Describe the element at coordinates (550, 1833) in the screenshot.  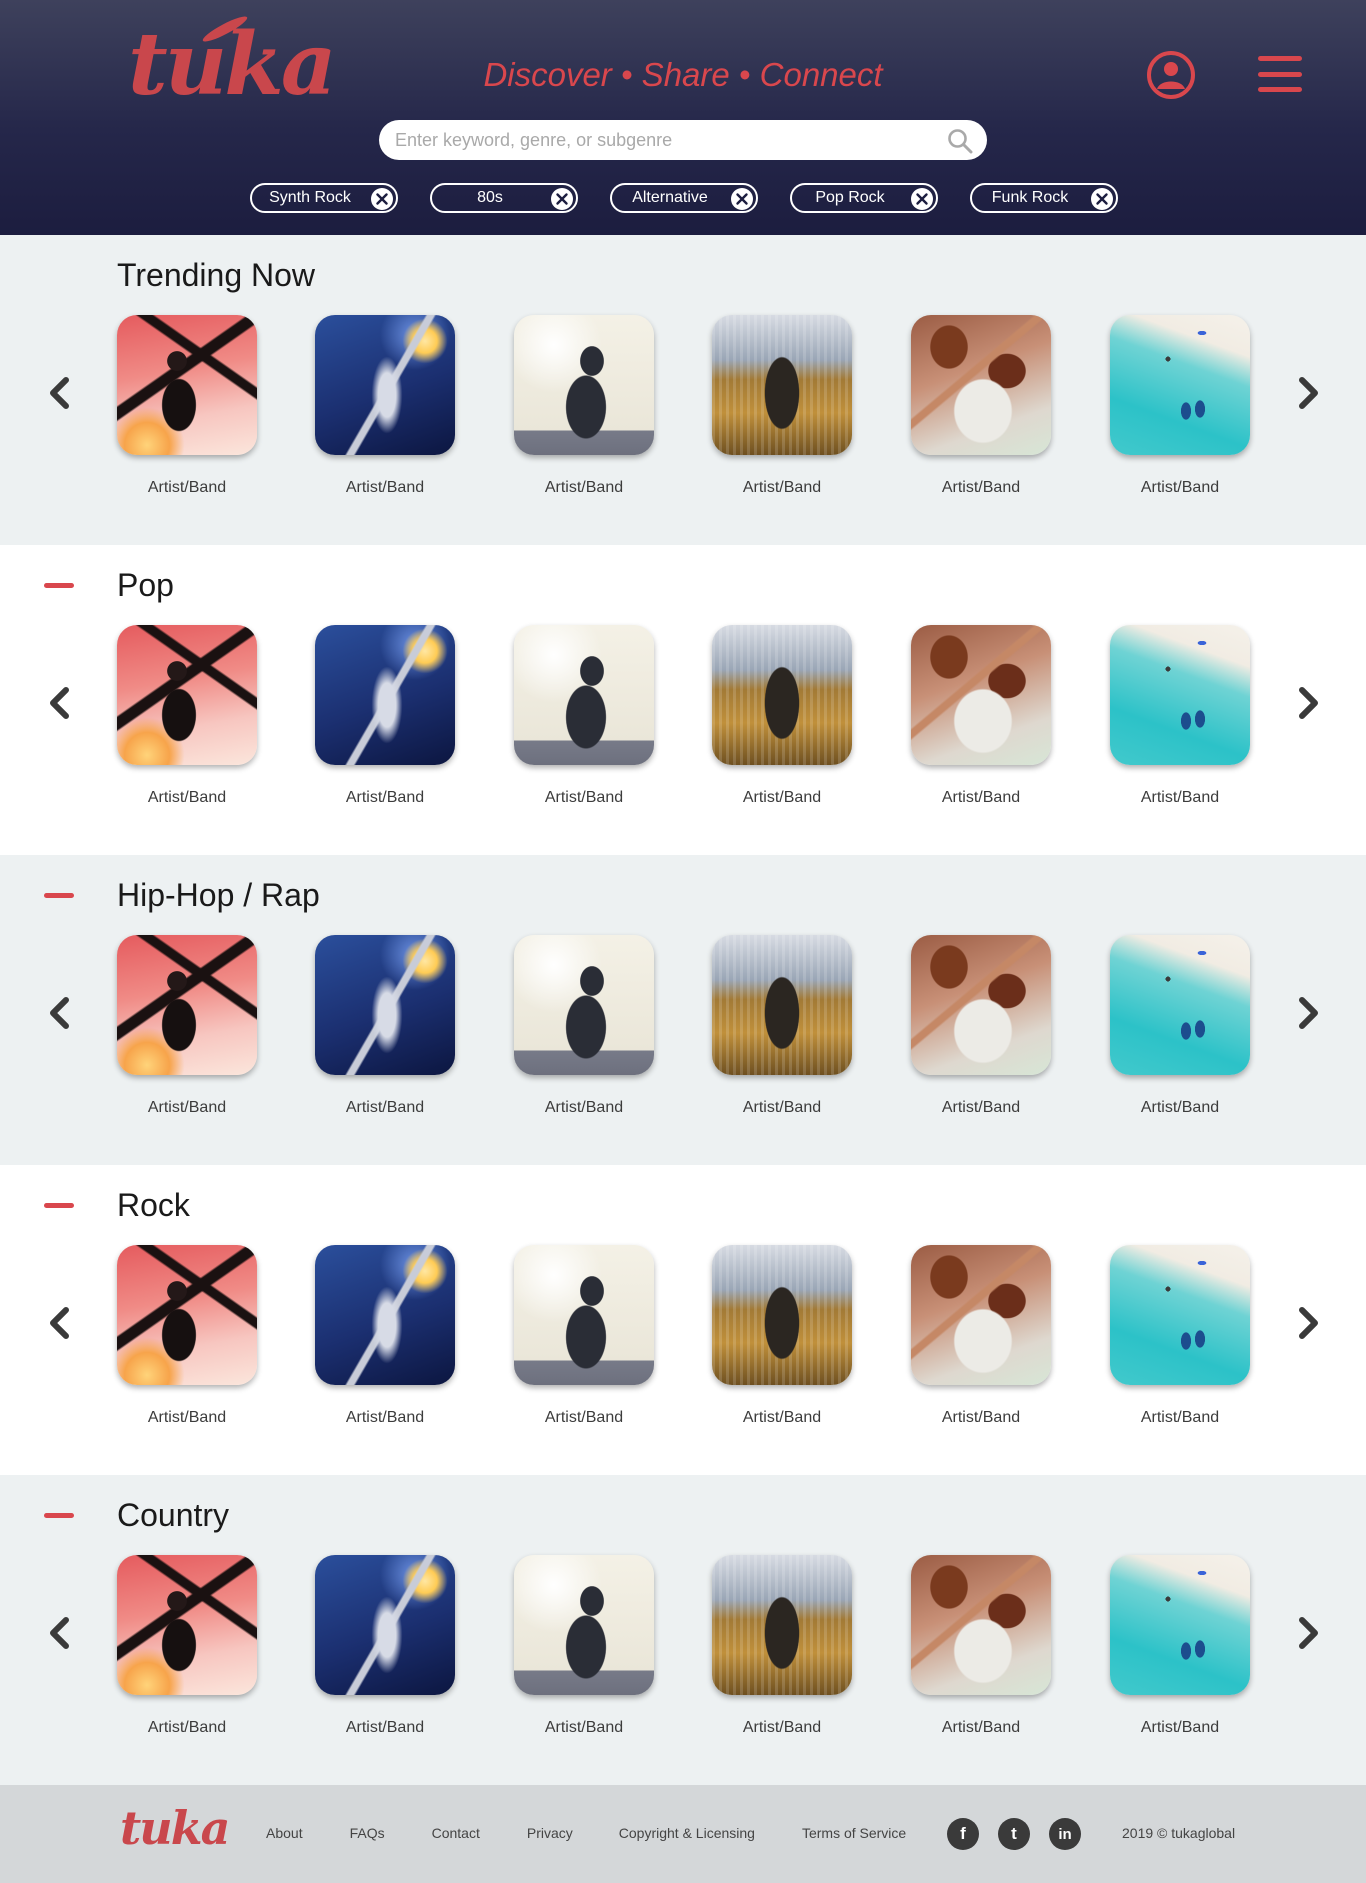
I see `footer-link-privacy: Privacy` at that location.